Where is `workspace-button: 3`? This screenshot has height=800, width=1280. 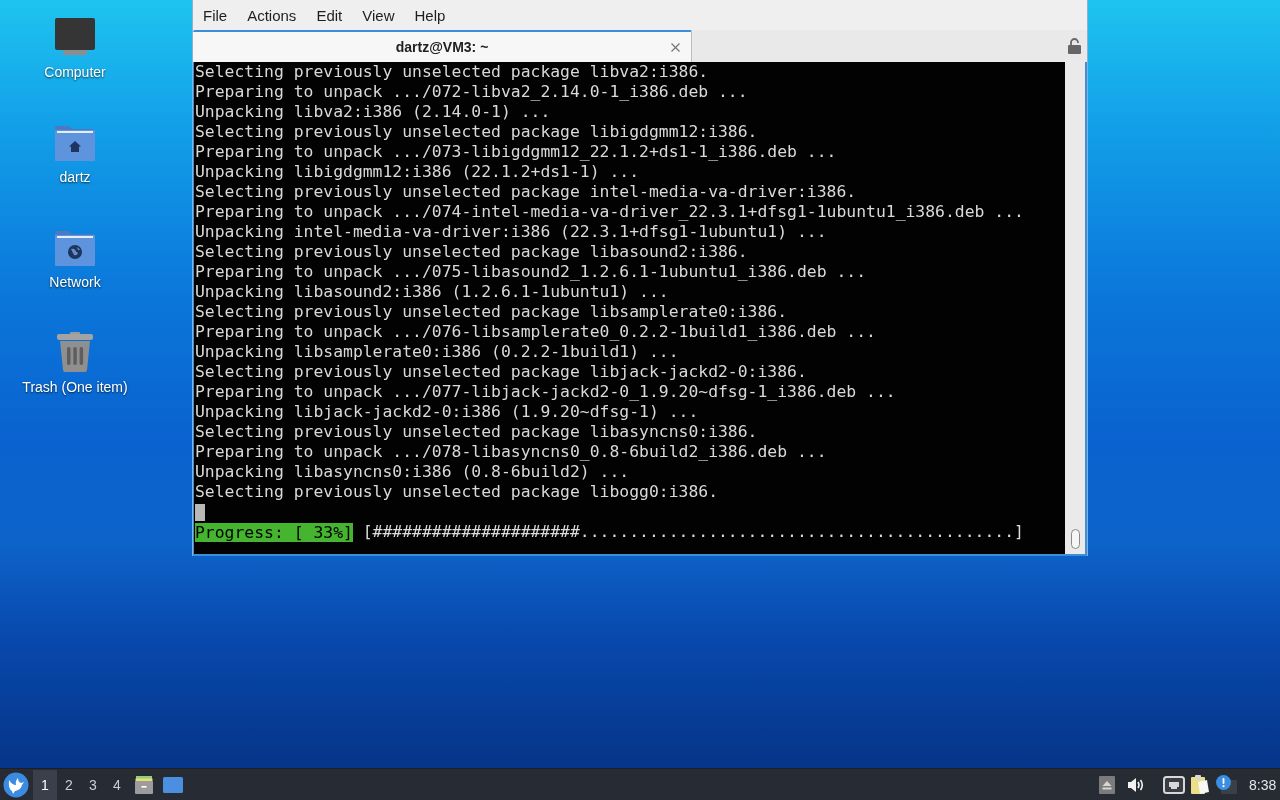
workspace-button: 3 is located at coordinates (93, 784).